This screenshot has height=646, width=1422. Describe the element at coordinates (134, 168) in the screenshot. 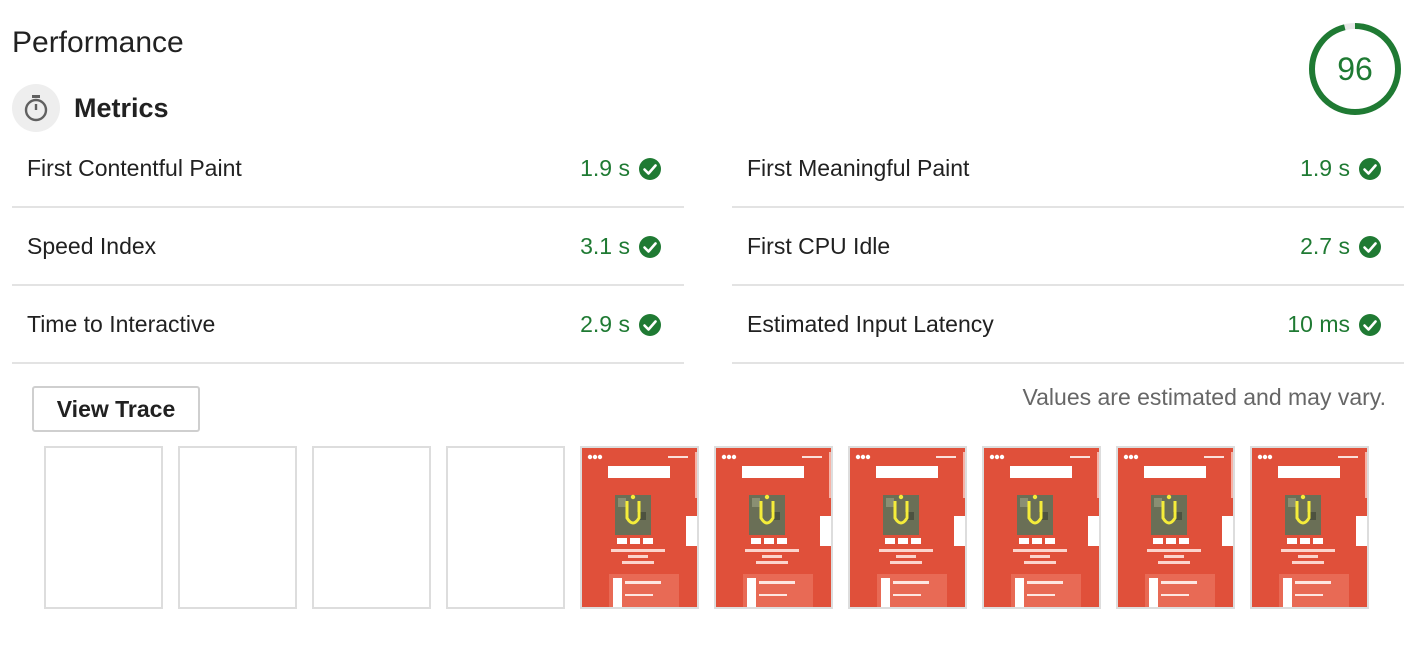

I see `metric-label: First Contentful Paint` at that location.